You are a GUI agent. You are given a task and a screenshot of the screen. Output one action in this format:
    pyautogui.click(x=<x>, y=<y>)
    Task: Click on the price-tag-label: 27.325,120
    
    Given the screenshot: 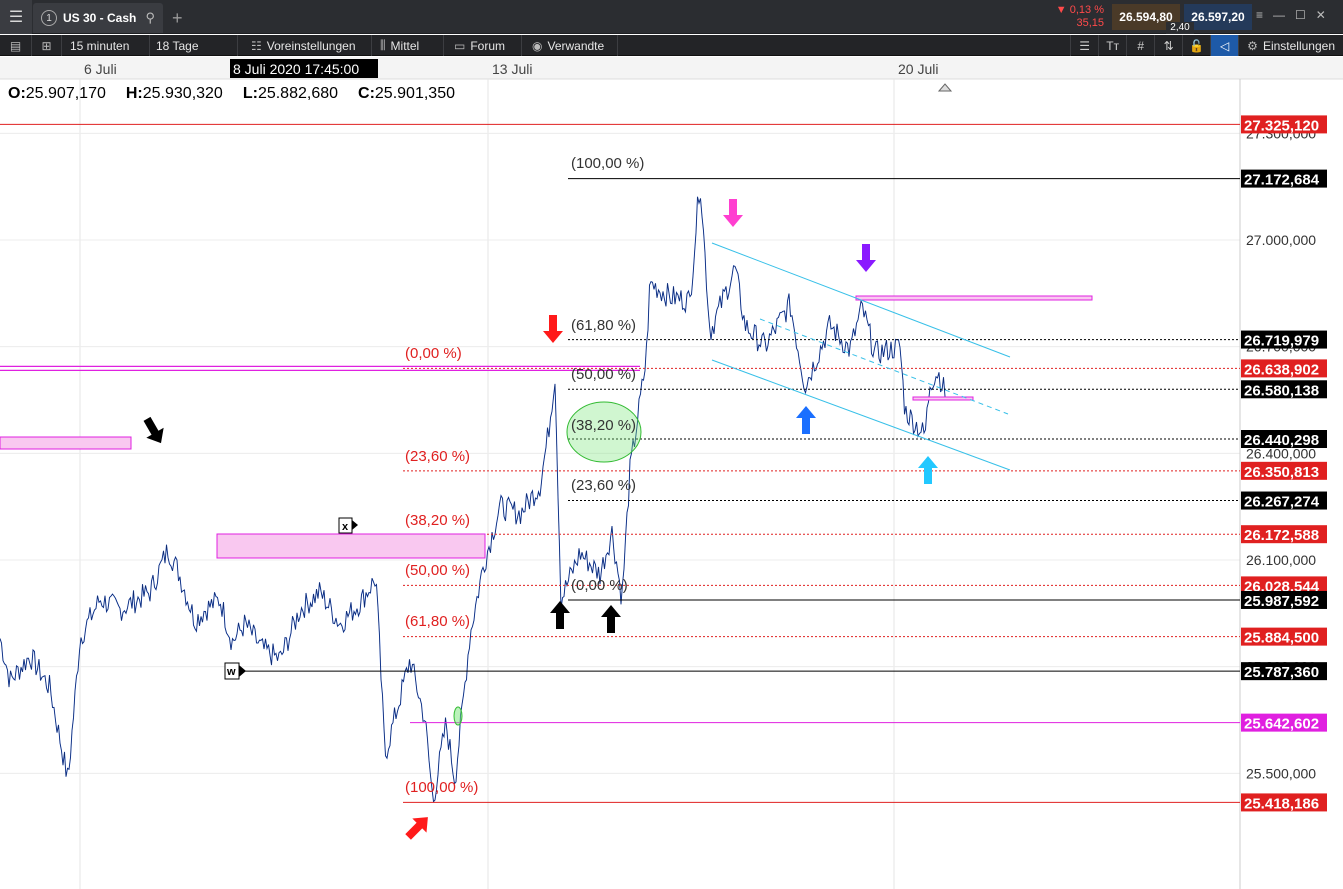 What is the action you would take?
    pyautogui.click(x=1281, y=125)
    